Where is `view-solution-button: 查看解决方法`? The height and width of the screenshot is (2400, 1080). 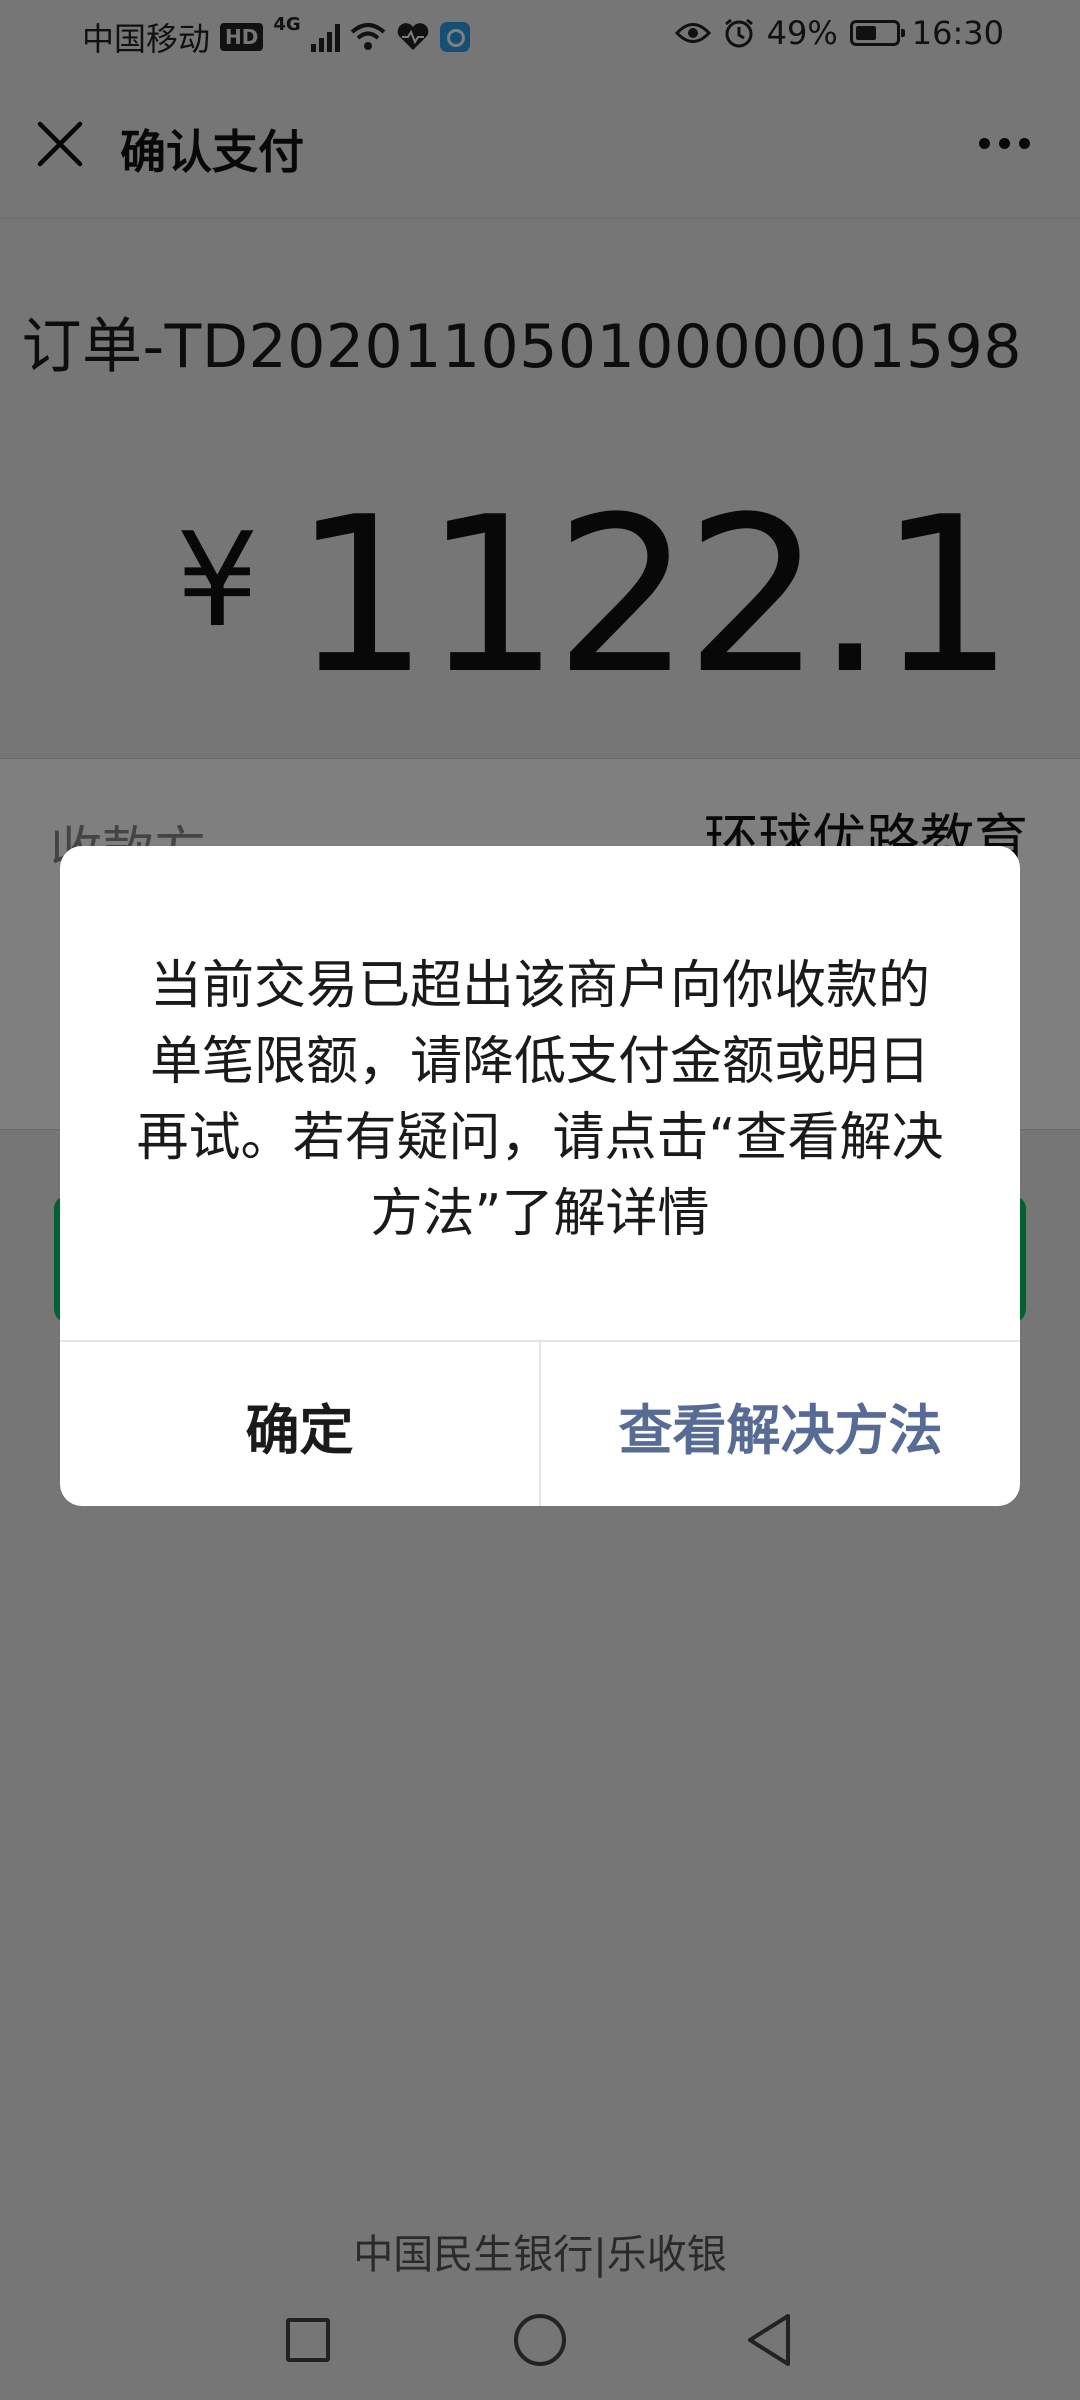
view-solution-button: 查看解决方法 is located at coordinates (780, 1424).